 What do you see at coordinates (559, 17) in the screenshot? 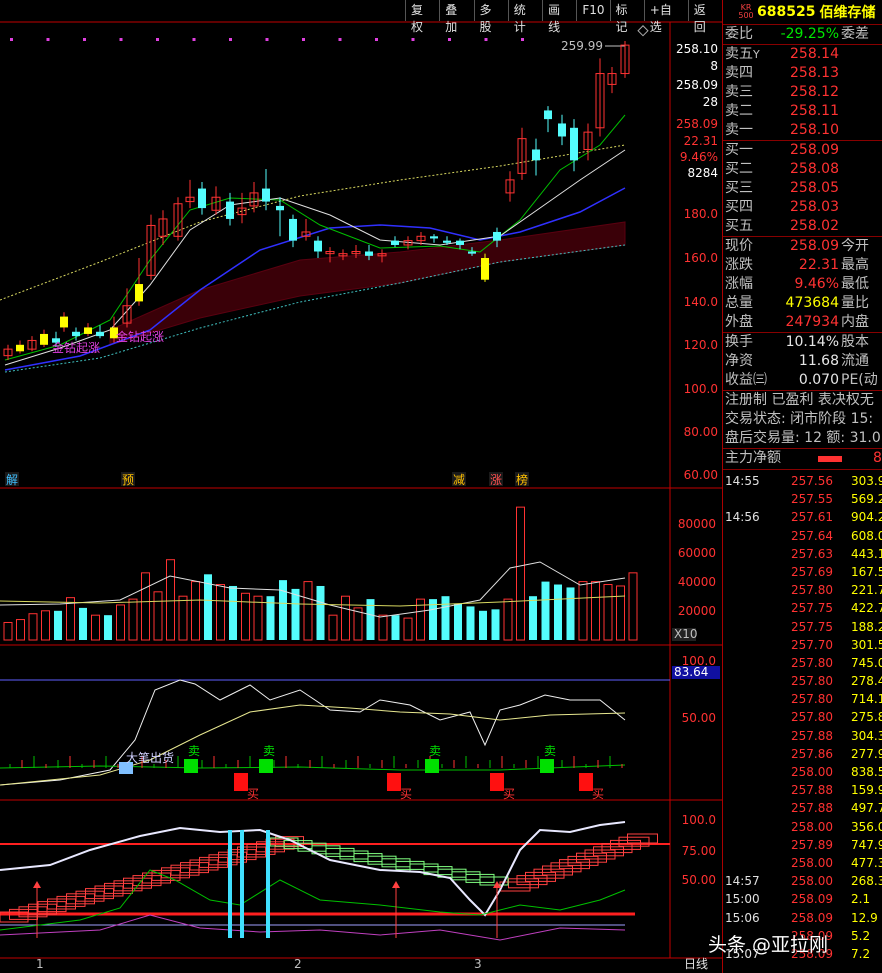
I see `toolbar-draw-button: 画线` at bounding box center [559, 17].